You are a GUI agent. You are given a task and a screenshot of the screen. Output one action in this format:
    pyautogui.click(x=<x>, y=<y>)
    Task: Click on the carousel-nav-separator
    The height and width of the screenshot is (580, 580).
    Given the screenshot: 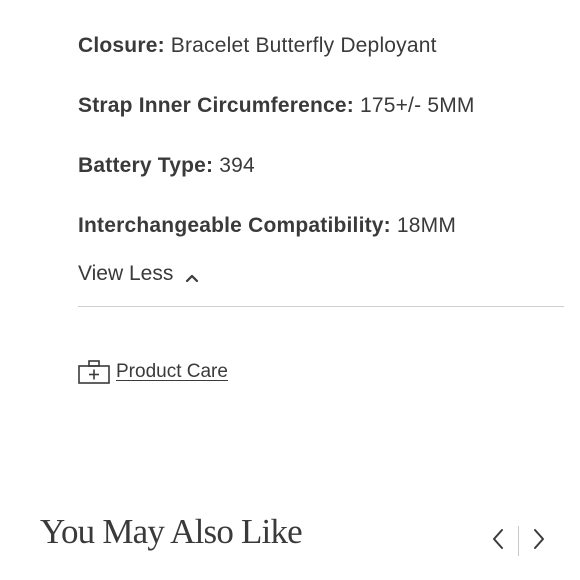 What is the action you would take?
    pyautogui.click(x=518, y=541)
    